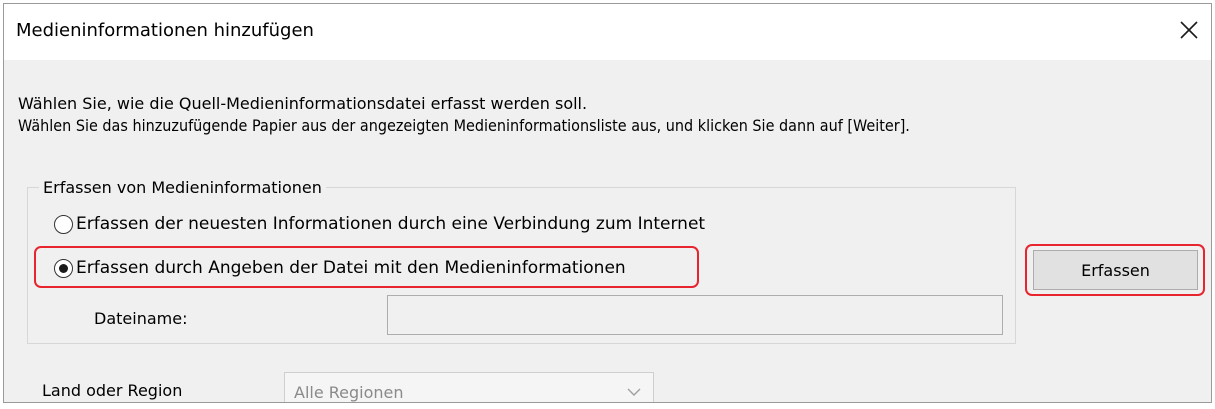  What do you see at coordinates (141, 318) in the screenshot?
I see `filename-label: Dateiname:` at bounding box center [141, 318].